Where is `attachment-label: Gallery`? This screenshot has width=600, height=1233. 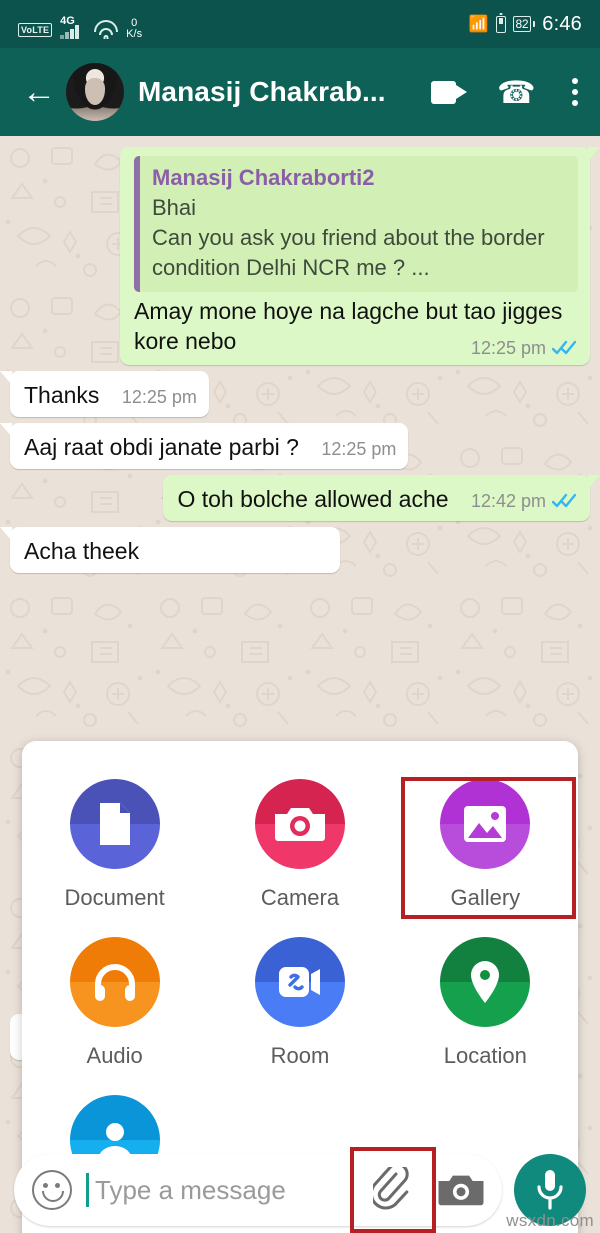 attachment-label: Gallery is located at coordinates (485, 897).